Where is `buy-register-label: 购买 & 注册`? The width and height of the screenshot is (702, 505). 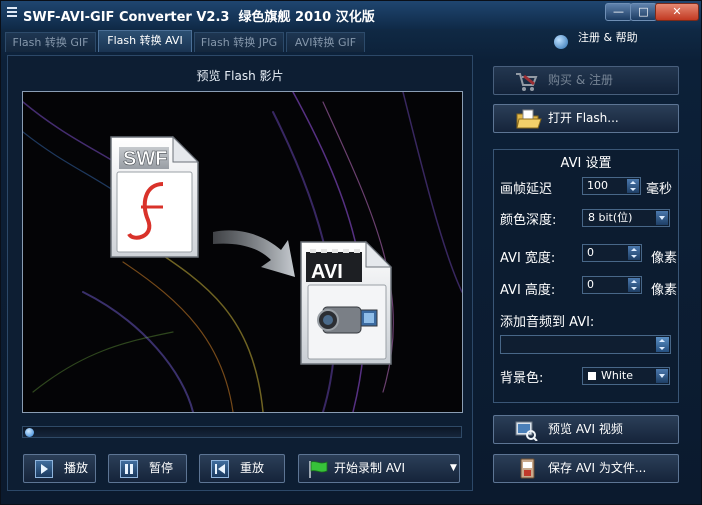
buy-register-label: 购买 & 注册 is located at coordinates (580, 80).